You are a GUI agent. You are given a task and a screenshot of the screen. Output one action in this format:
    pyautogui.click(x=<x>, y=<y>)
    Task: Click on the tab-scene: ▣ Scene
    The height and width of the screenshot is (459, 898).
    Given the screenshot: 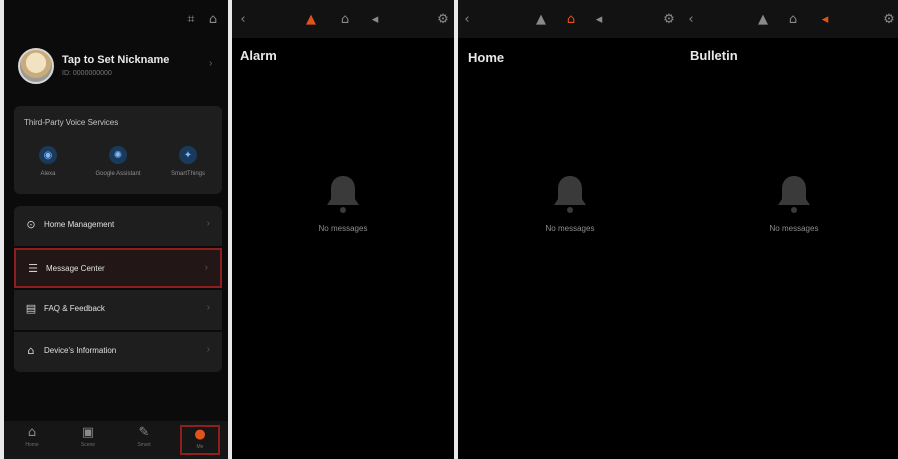 What is the action you would take?
    pyautogui.click(x=88, y=440)
    